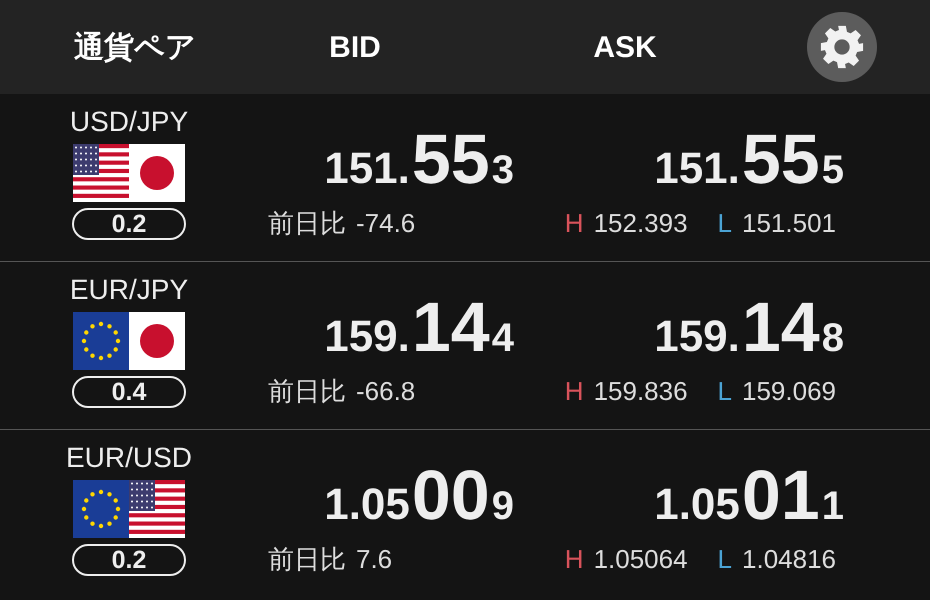  I want to click on high-value: 152.393, so click(641, 223).